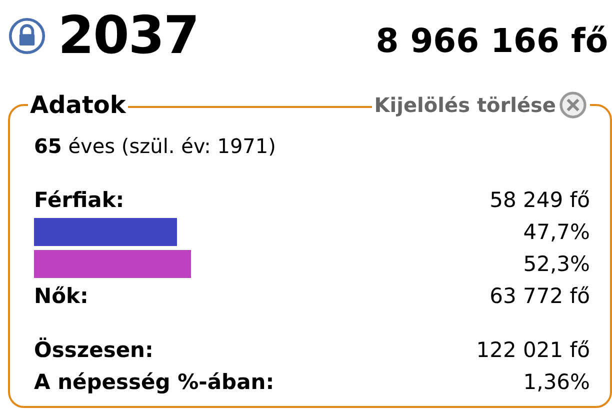  I want to click on population-total: 8 966 166 fő, so click(492, 40).